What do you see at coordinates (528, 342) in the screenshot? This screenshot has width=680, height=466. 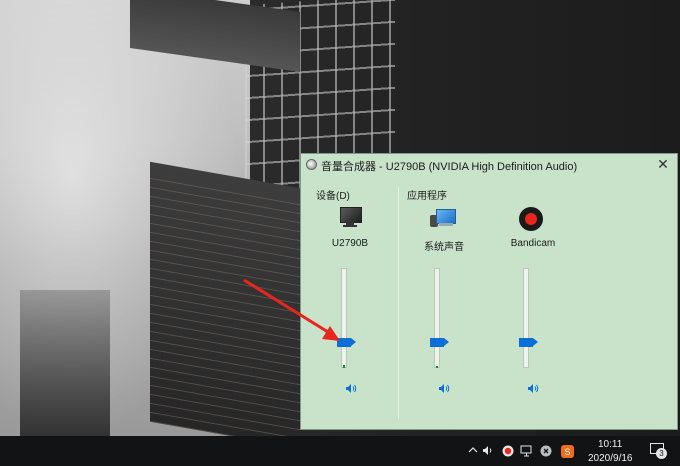 I see `volume-thumb-bandicam` at bounding box center [528, 342].